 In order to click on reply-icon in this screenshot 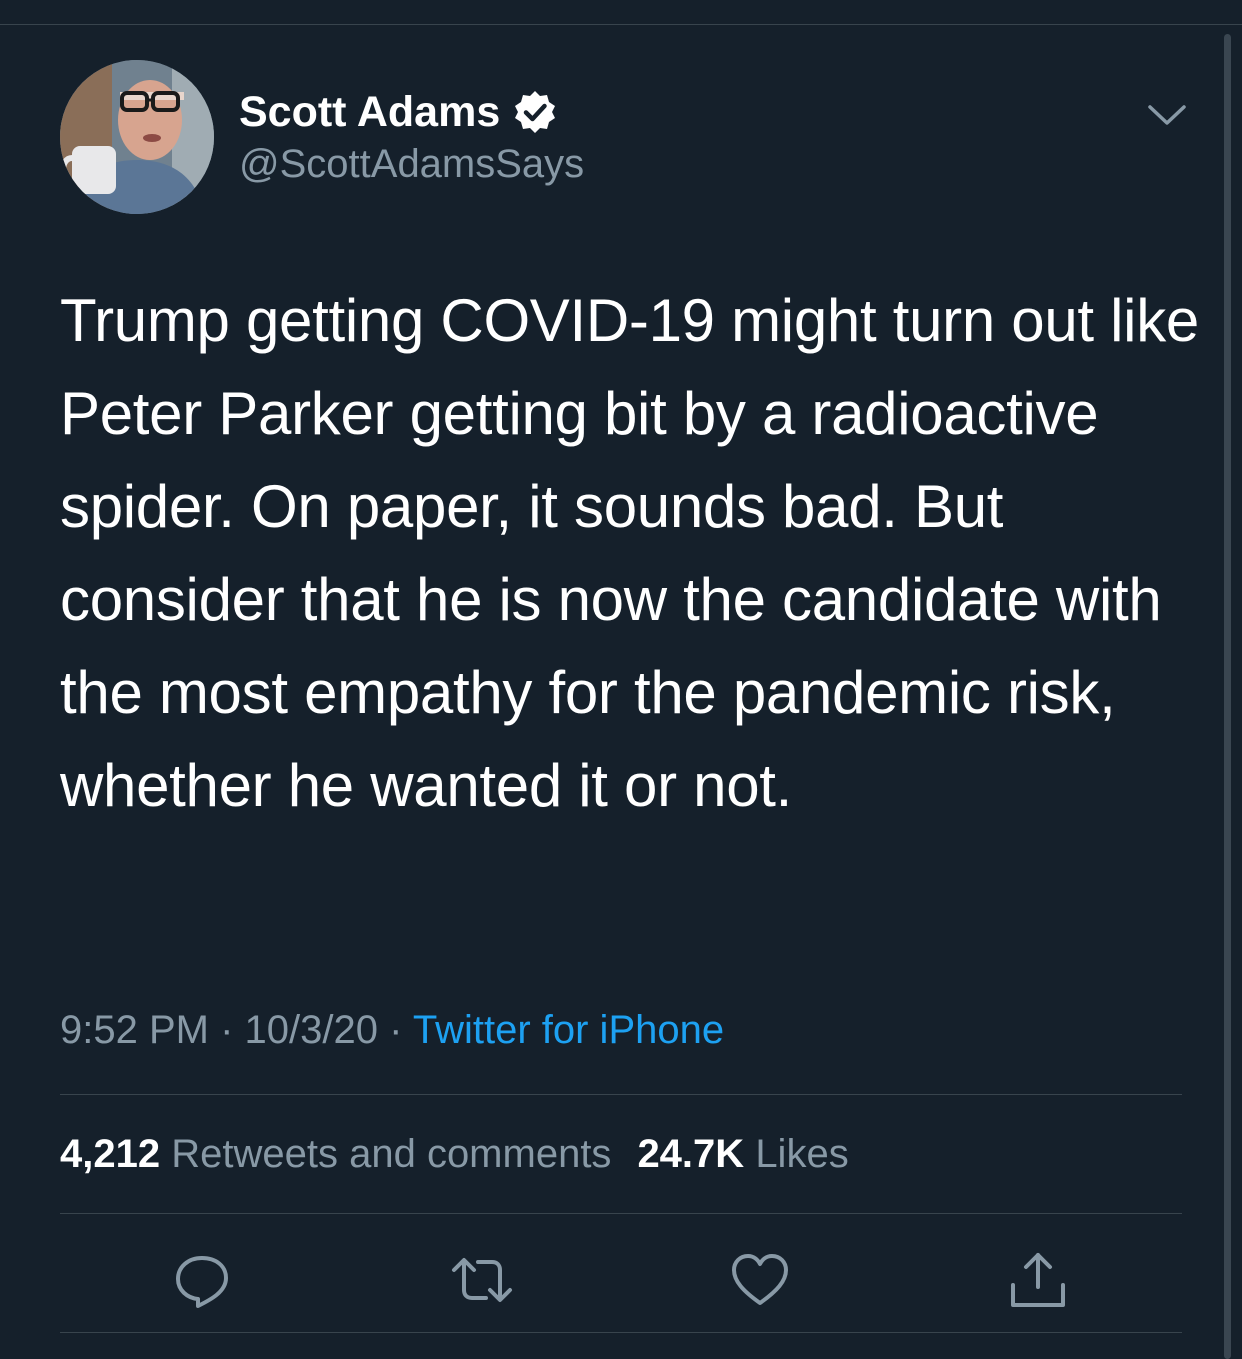, I will do `click(202, 1282)`.